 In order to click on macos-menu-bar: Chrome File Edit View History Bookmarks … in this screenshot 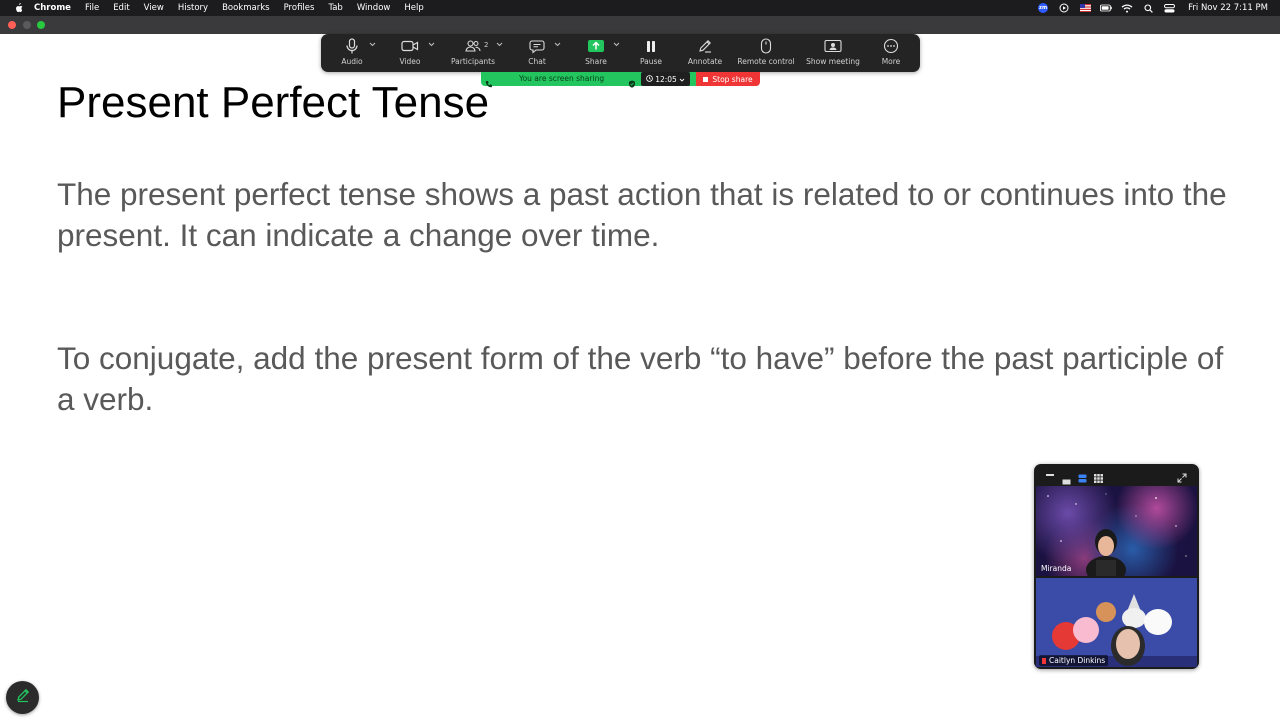, I will do `click(640, 8)`.